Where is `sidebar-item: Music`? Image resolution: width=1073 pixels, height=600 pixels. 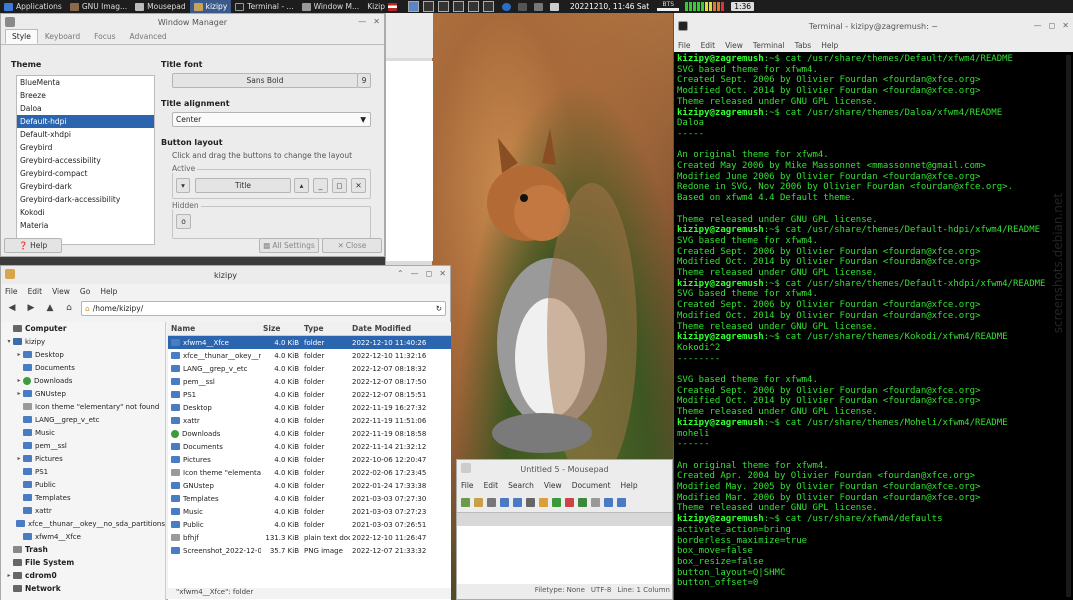 sidebar-item: Music is located at coordinates (83, 432).